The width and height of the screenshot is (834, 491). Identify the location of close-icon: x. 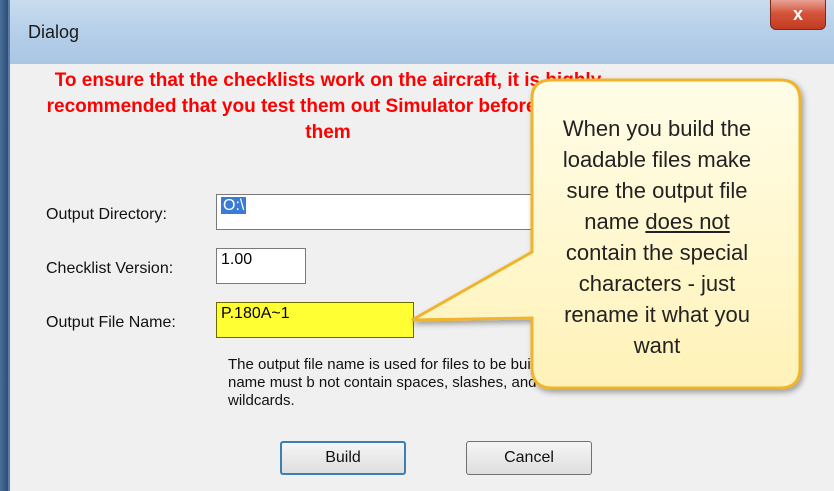
(797, 14).